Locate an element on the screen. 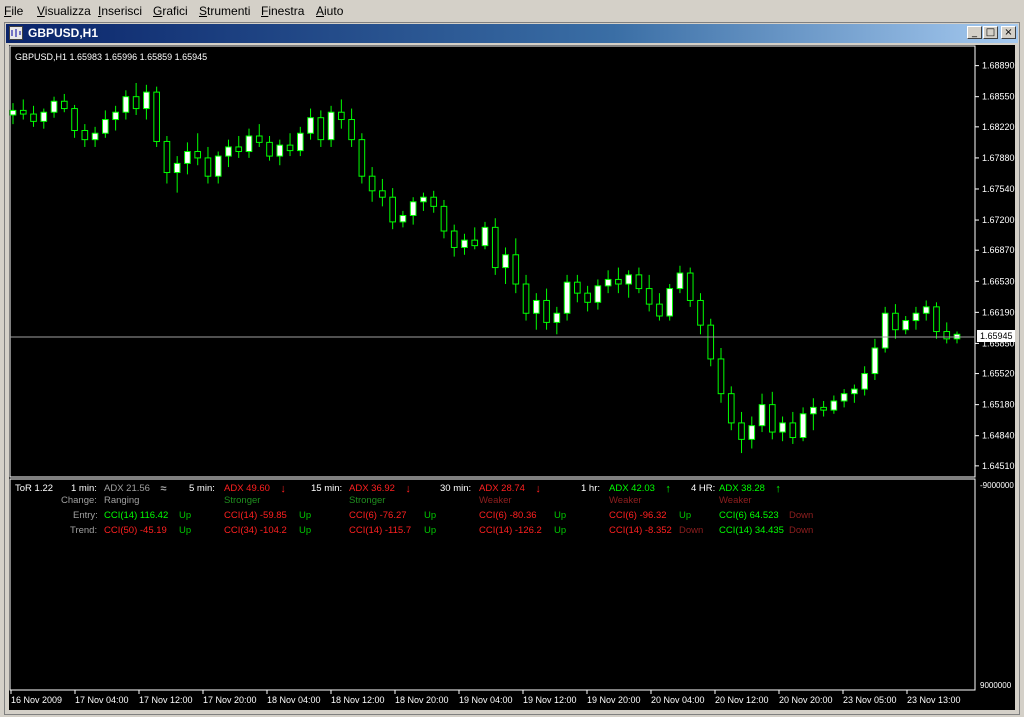 This screenshot has height=717, width=1024. trend-cci: CCI(50) -45.19 is located at coordinates (135, 530).